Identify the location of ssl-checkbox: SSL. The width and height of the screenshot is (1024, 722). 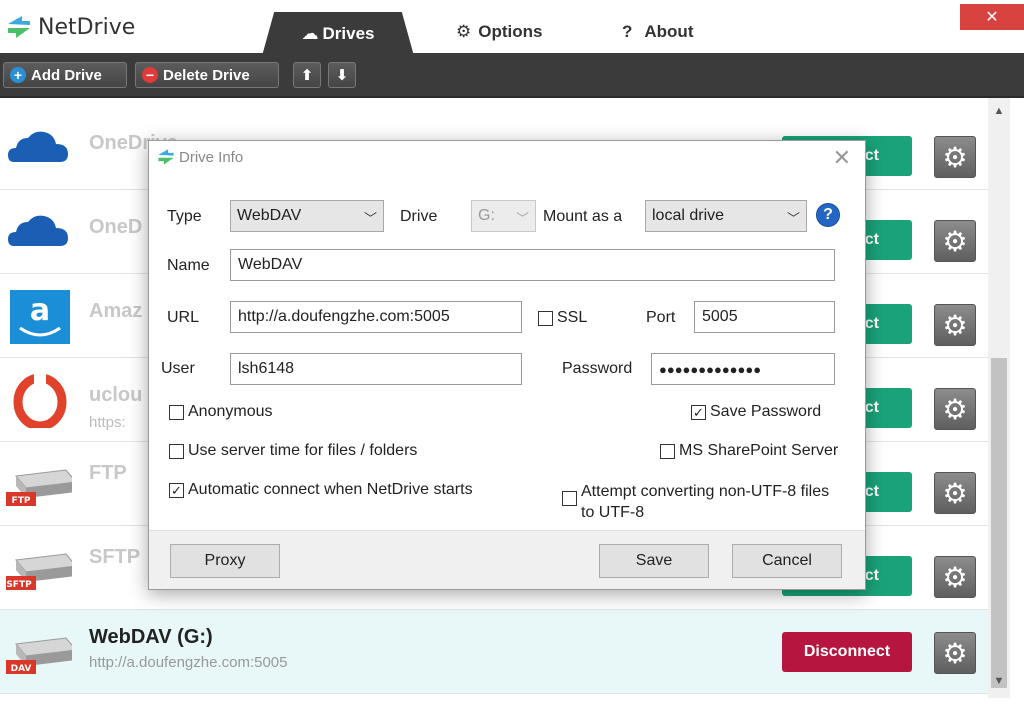
(562, 318).